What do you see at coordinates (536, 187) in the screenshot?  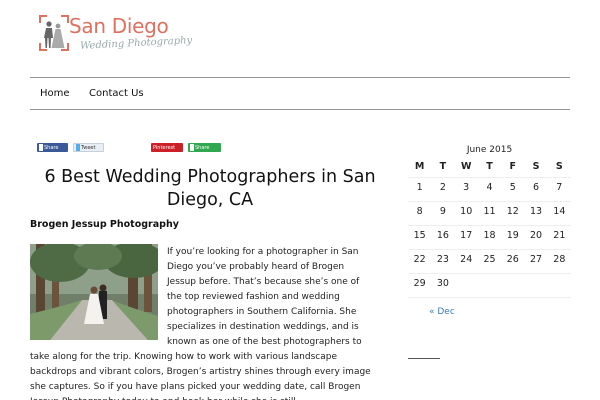 I see `calendar-day: 6` at bounding box center [536, 187].